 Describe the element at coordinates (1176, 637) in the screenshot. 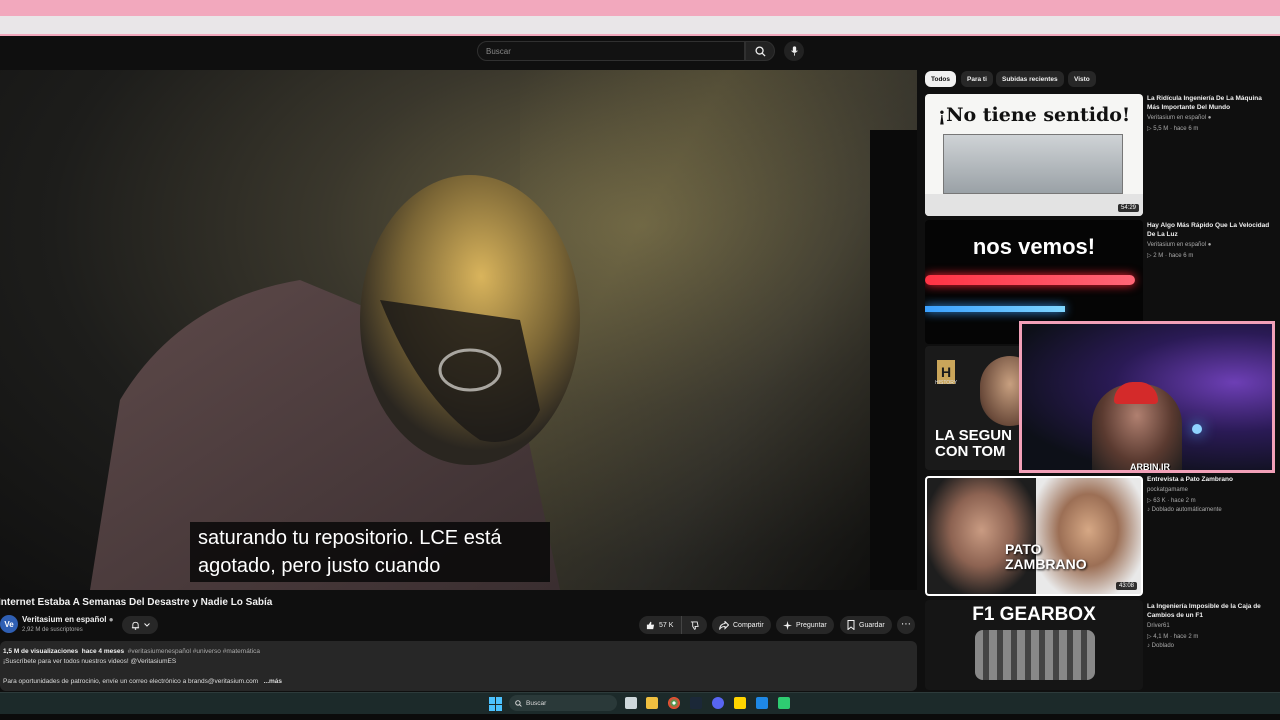

I see `recommendation-stats-text: 4,1 M · hace 2 m` at that location.